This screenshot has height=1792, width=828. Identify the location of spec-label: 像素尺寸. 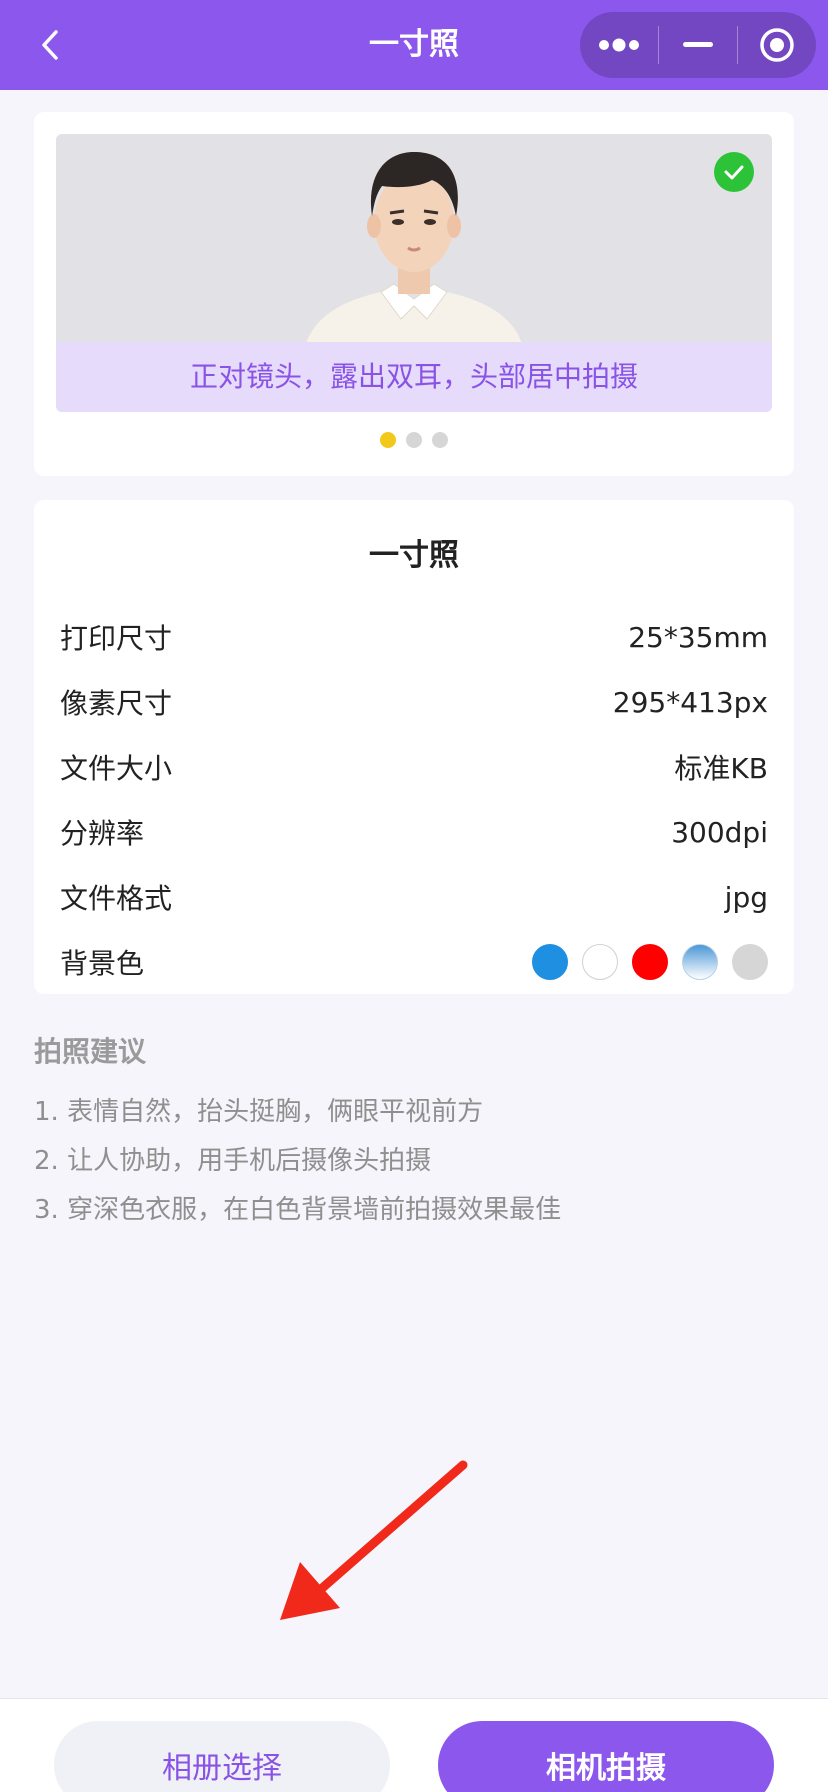
(116, 703).